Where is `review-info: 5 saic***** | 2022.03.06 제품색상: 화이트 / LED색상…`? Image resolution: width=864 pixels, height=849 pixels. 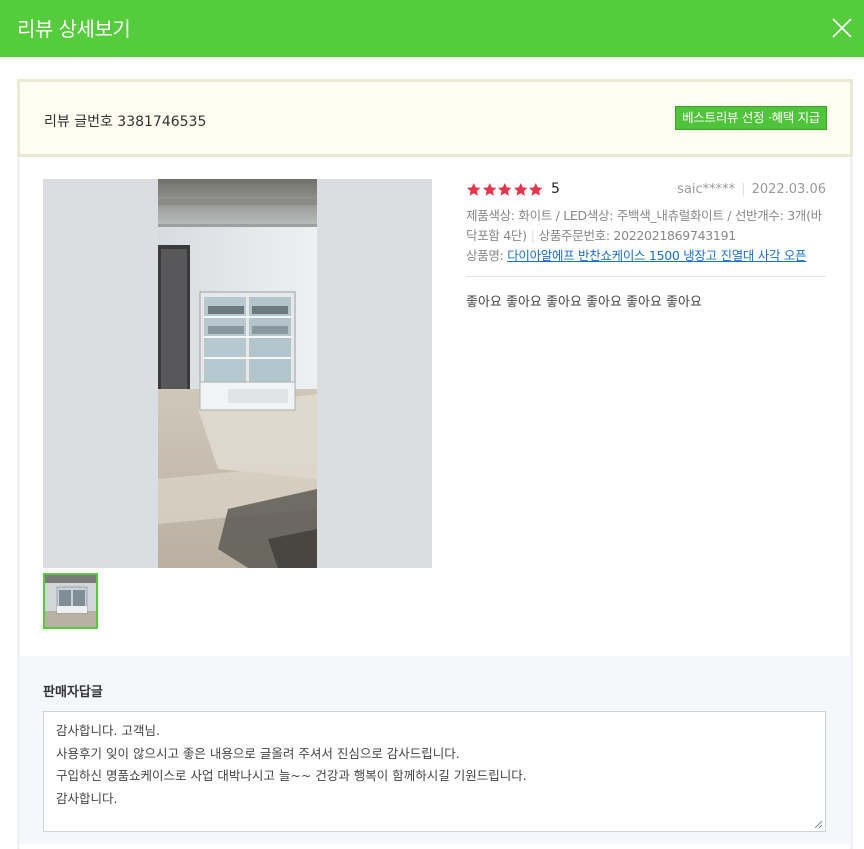
review-info: 5 saic***** | 2022.03.06 제품색상: 화이트 / LED색상… is located at coordinates (646, 245).